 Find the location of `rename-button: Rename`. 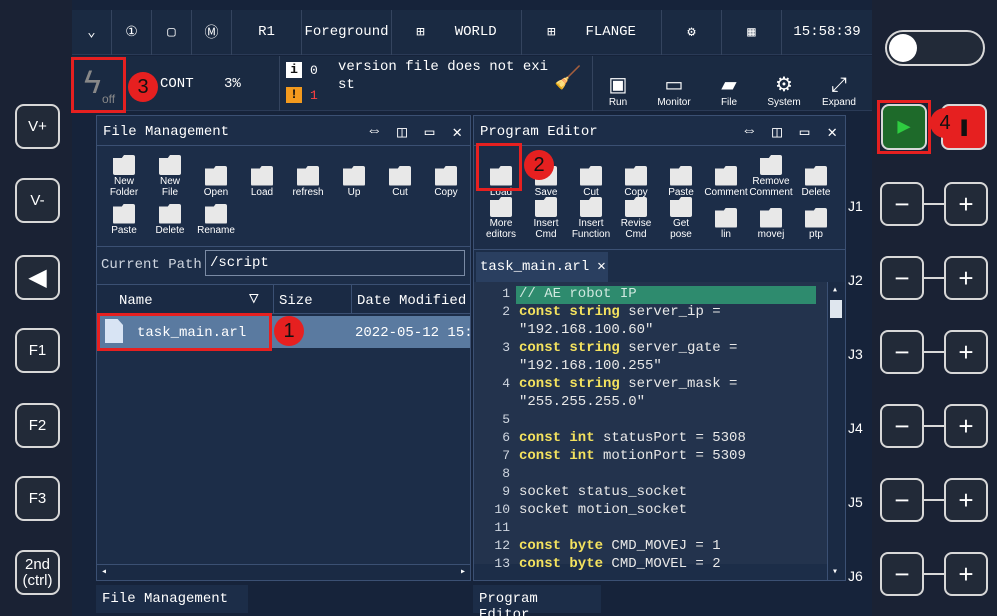

rename-button: Rename is located at coordinates (216, 213).